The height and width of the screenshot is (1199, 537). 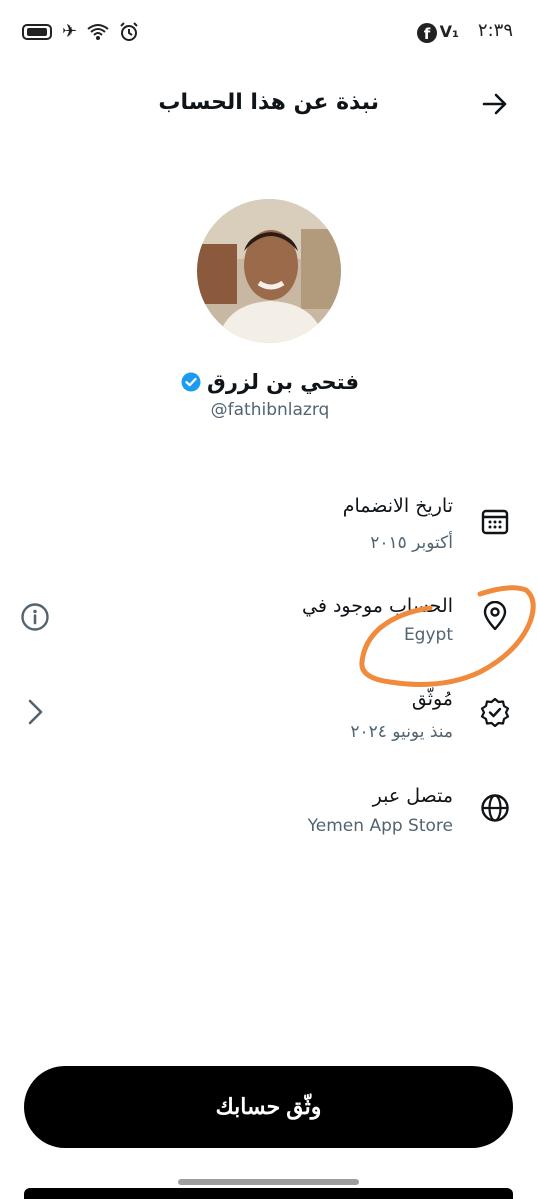 What do you see at coordinates (397, 506) in the screenshot?
I see `joined-label: تاريخ الانضمام` at bounding box center [397, 506].